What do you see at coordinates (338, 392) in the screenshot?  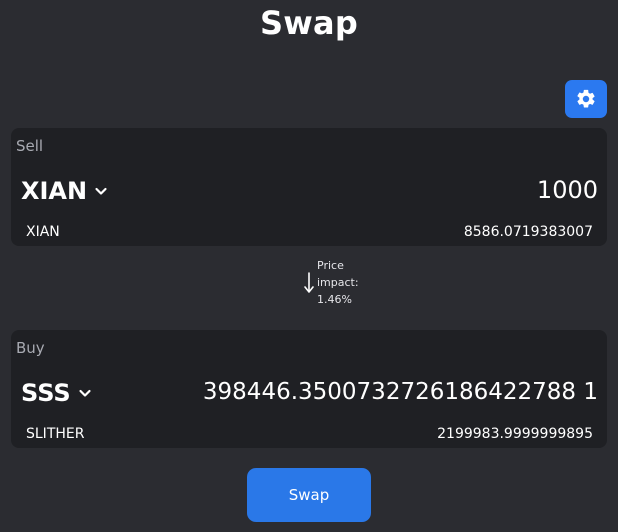 I see `buy-amount-input` at bounding box center [338, 392].